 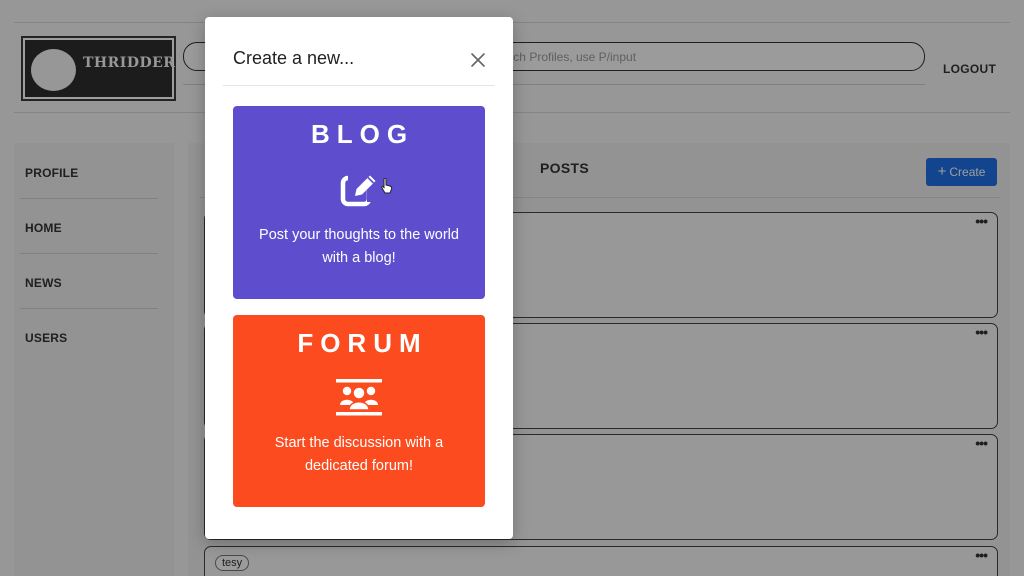 I want to click on pointer-cursor-icon, so click(x=387, y=186).